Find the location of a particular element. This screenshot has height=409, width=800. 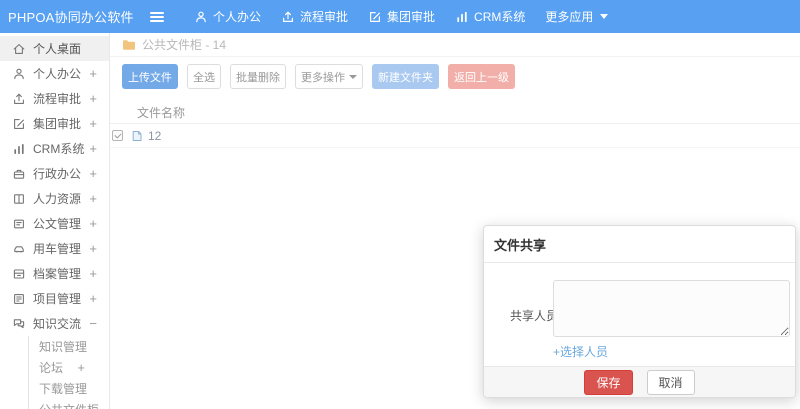

share-members-label: 共享人员 is located at coordinates (534, 316).